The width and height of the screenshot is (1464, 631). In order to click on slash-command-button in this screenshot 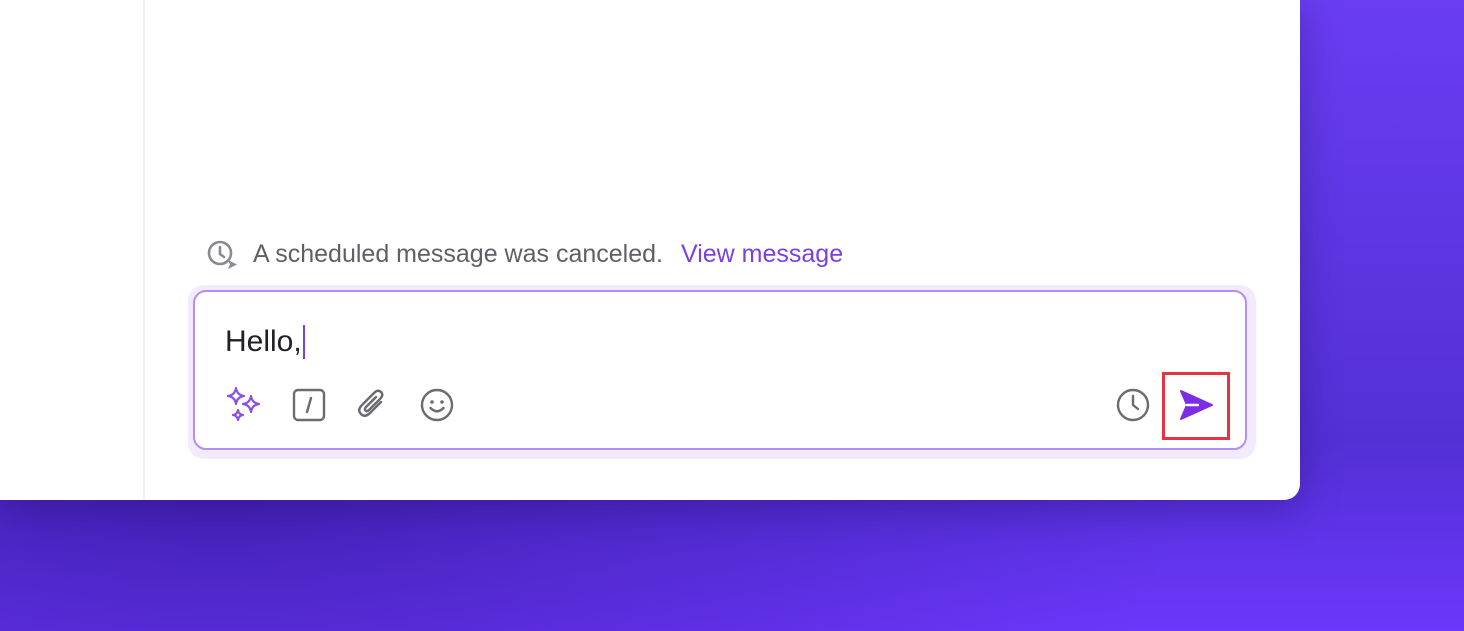, I will do `click(309, 405)`.